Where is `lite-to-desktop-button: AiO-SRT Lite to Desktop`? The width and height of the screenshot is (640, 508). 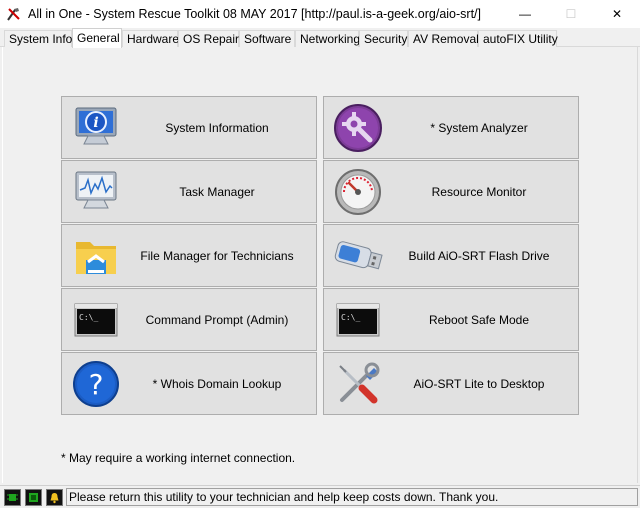 lite-to-desktop-button: AiO-SRT Lite to Desktop is located at coordinates (451, 383).